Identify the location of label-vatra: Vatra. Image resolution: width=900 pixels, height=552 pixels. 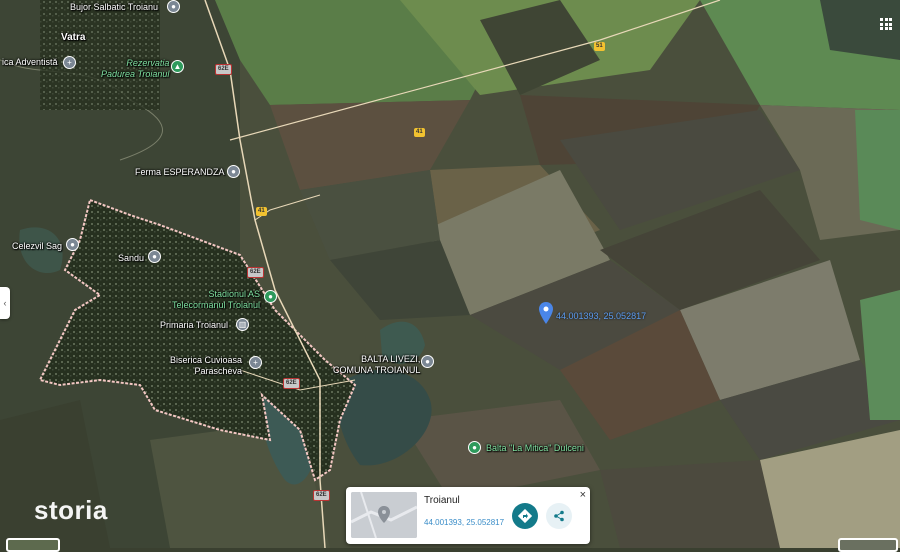
(73, 37).